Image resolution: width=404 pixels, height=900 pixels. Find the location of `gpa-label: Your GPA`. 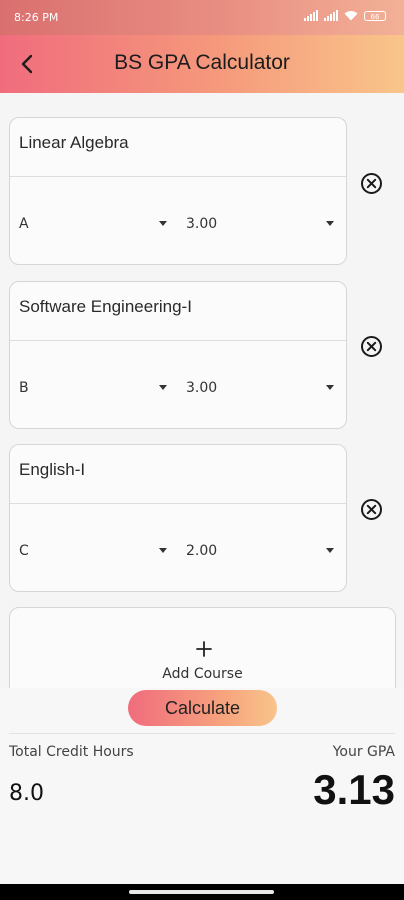

gpa-label: Your GPA is located at coordinates (363, 752).